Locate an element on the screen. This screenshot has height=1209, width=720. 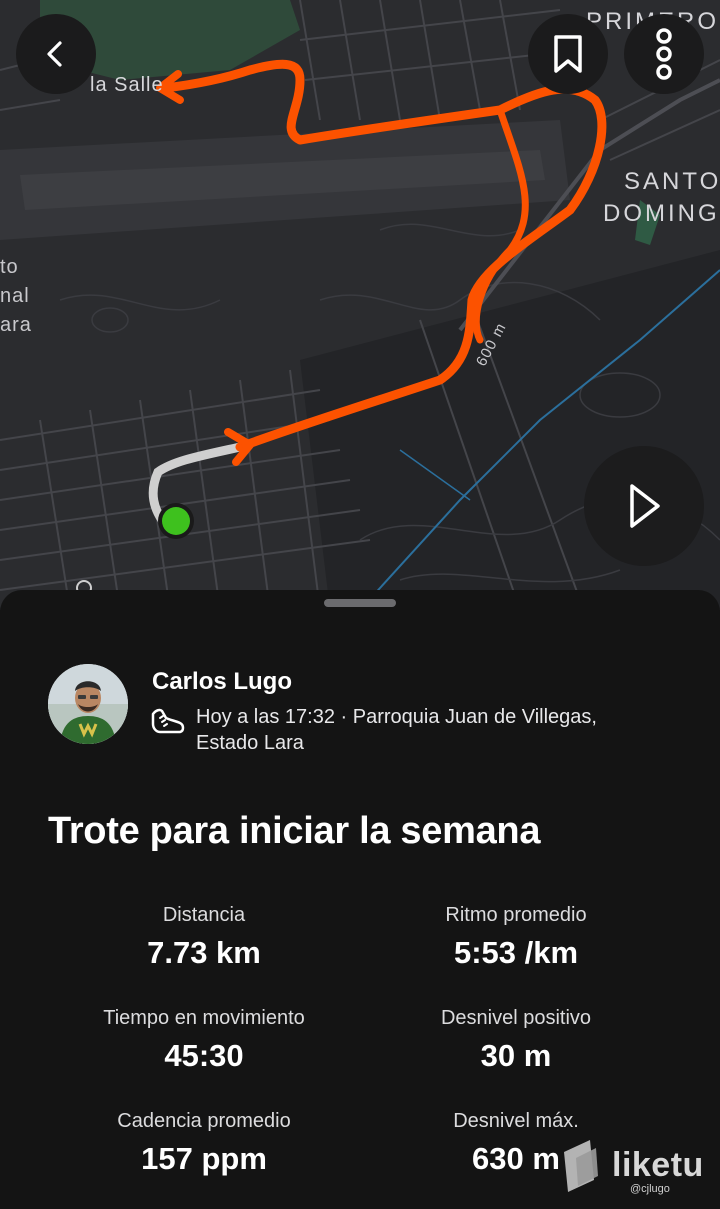
more-options-button is located at coordinates (664, 54).